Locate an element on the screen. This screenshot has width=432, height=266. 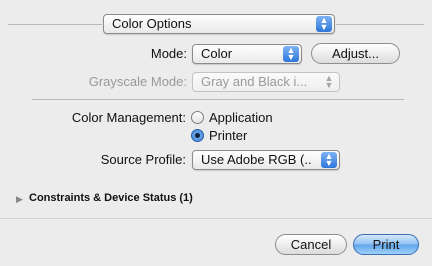
radio-printer is located at coordinates (197, 135).